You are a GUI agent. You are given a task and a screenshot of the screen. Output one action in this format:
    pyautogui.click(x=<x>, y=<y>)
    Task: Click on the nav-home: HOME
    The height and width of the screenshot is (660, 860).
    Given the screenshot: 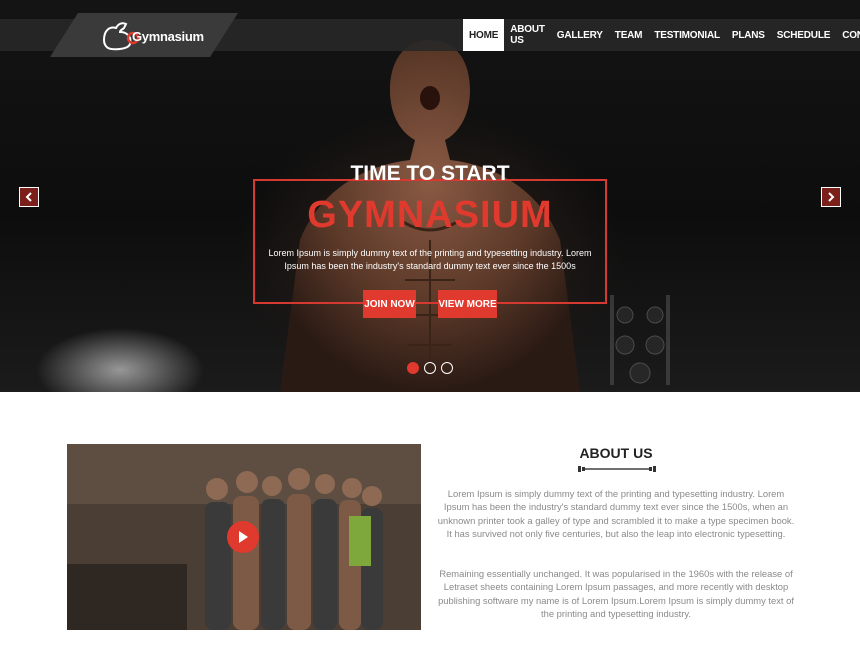 What is the action you would take?
    pyautogui.click(x=484, y=35)
    